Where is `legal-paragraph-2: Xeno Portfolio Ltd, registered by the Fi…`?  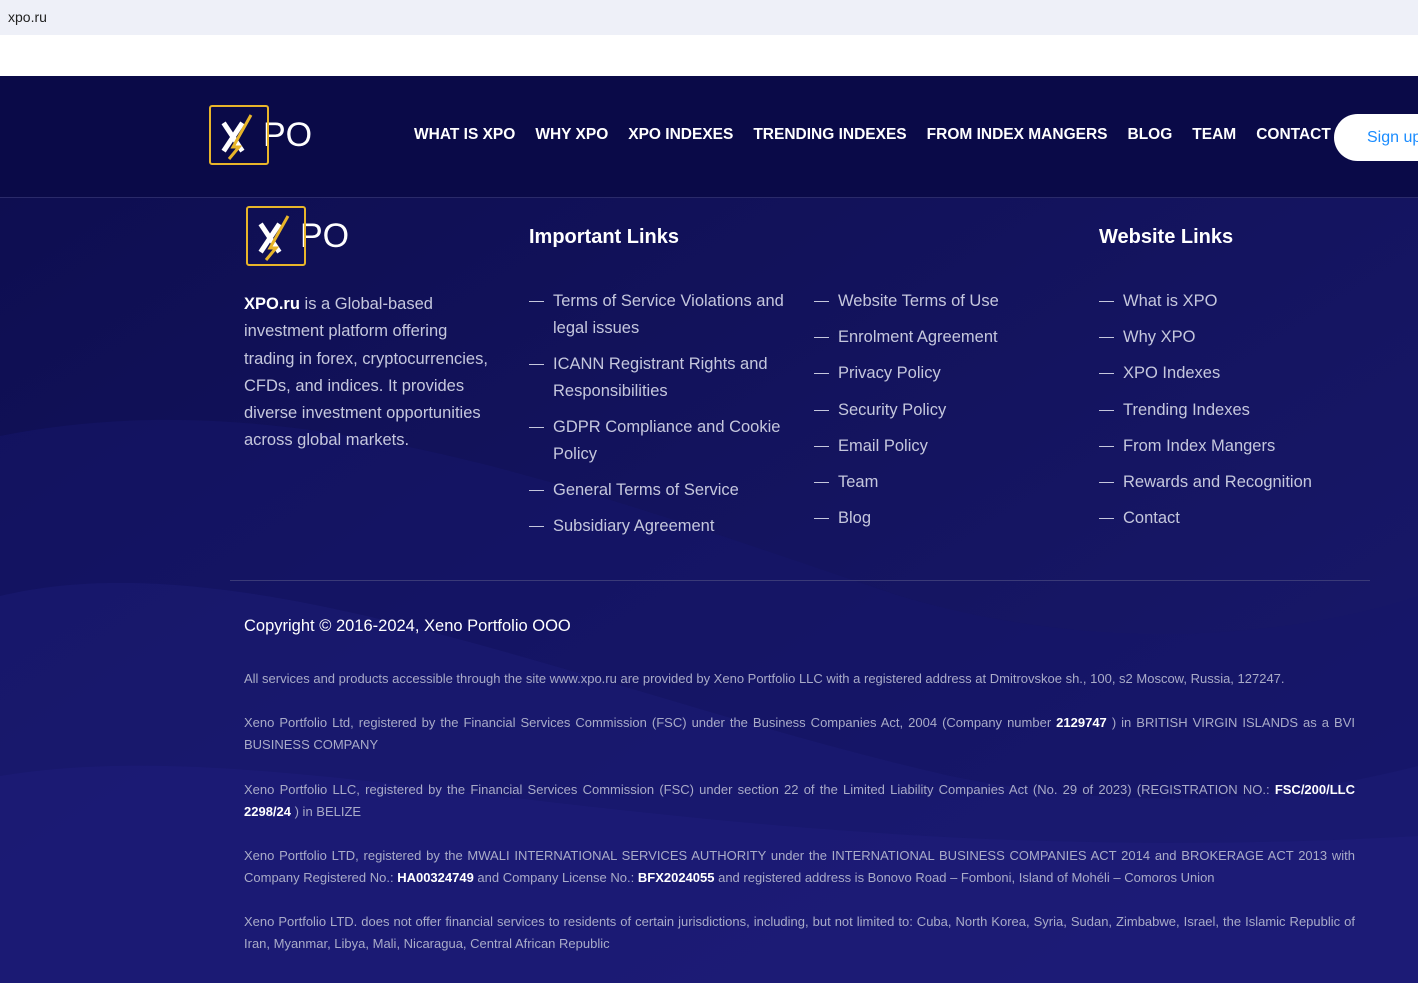
legal-paragraph-2: Xeno Portfolio Ltd, registered by the Fi… is located at coordinates (799, 734).